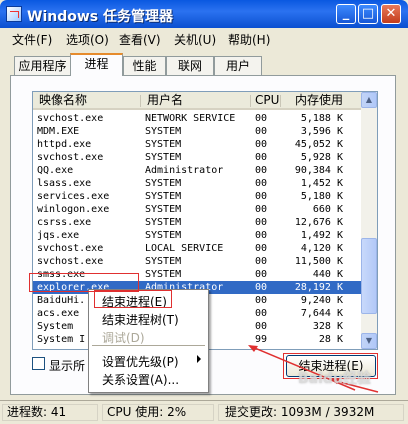 The image size is (408, 424). I want to click on process-user-cell: Administrator, so click(184, 170).